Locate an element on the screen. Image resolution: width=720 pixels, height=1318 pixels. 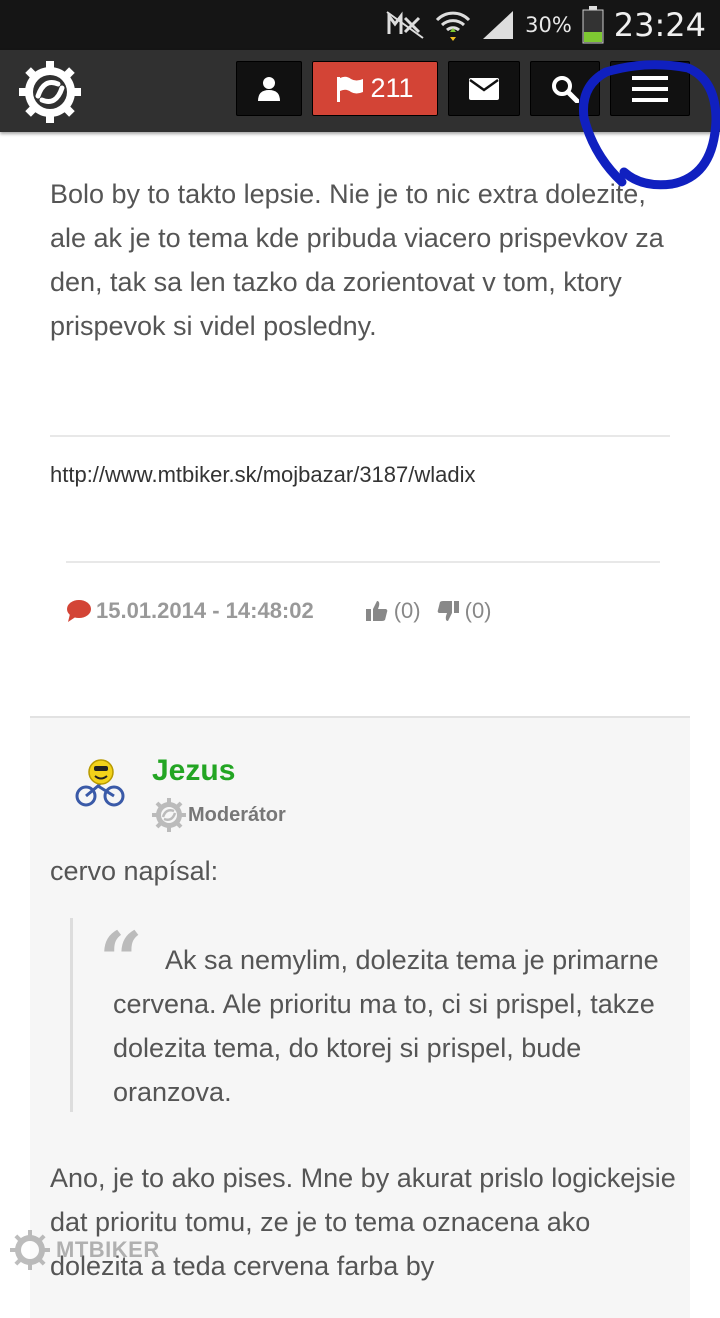
post-meta: 15.01.2014 - 14:48:02 (0) (0) is located at coordinates (279, 611).